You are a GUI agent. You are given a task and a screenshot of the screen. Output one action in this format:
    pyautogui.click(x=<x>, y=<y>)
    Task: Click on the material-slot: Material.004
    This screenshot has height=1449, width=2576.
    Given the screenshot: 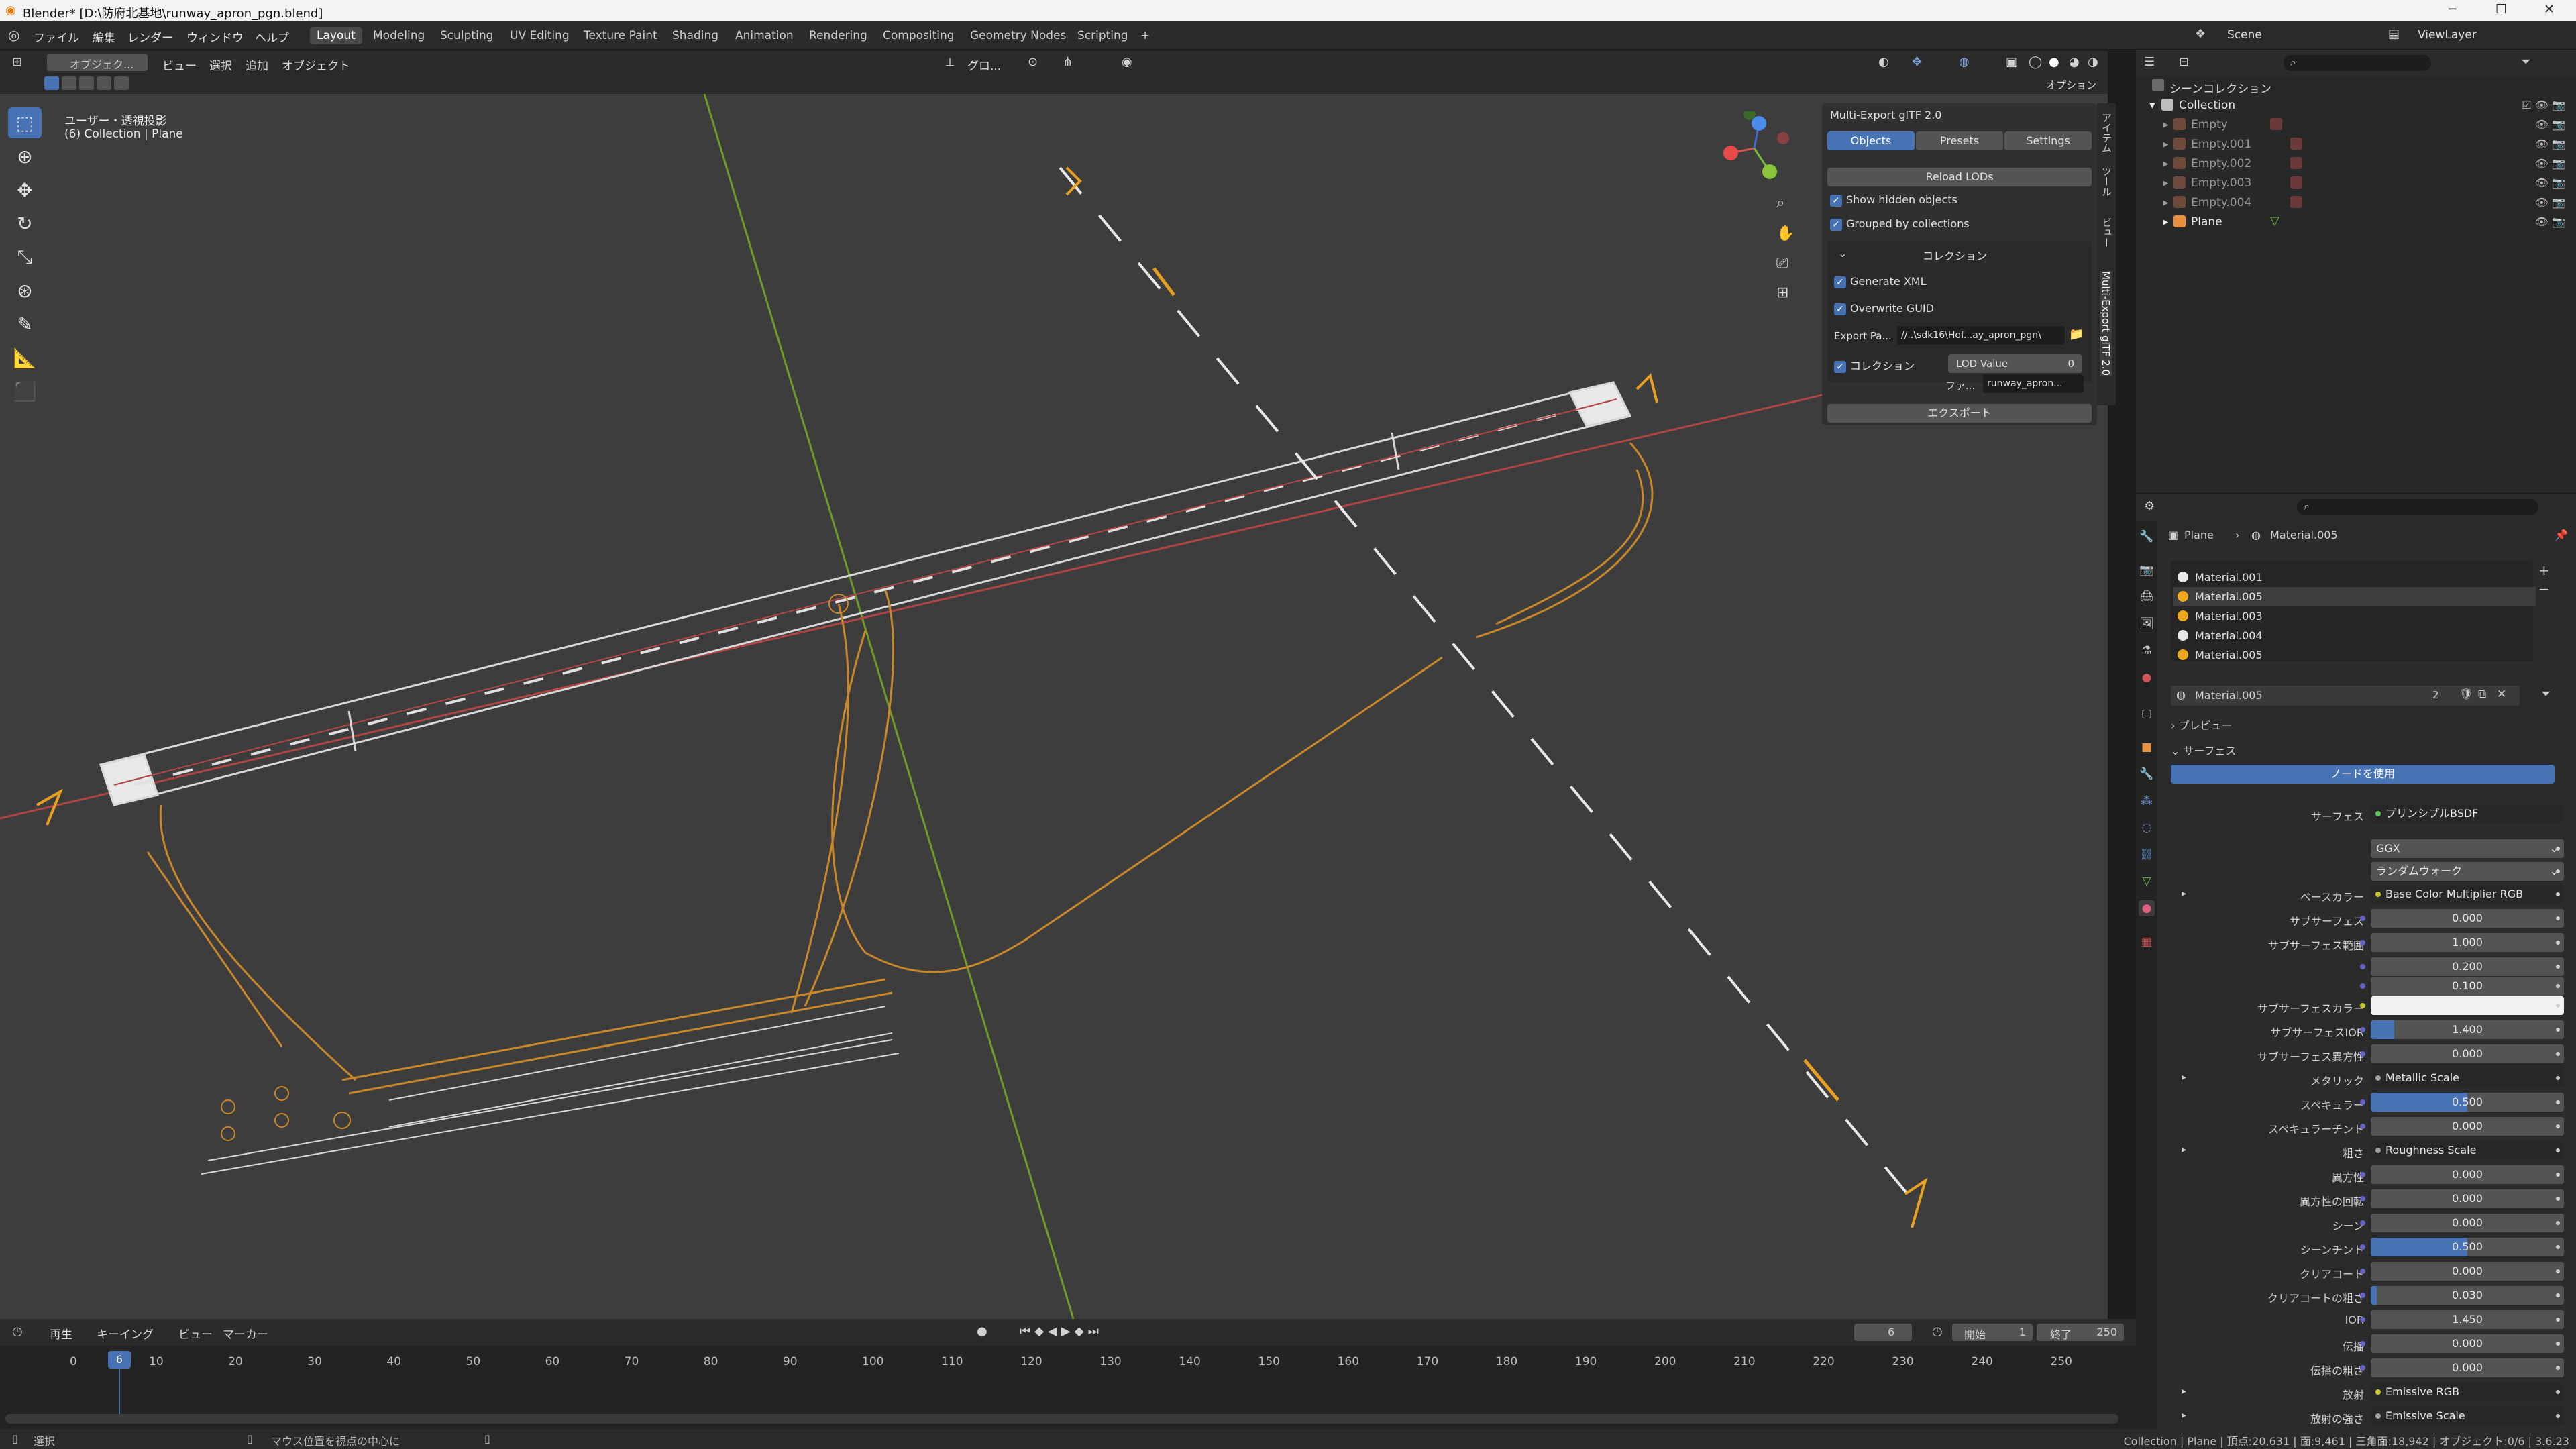 What is the action you would take?
    pyautogui.click(x=2355, y=635)
    